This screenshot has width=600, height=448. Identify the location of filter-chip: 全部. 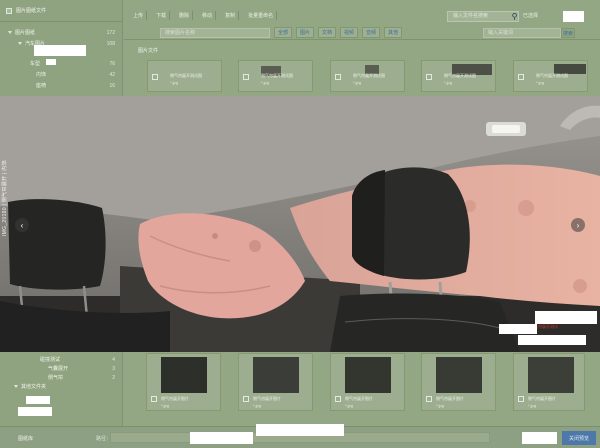
(283, 32).